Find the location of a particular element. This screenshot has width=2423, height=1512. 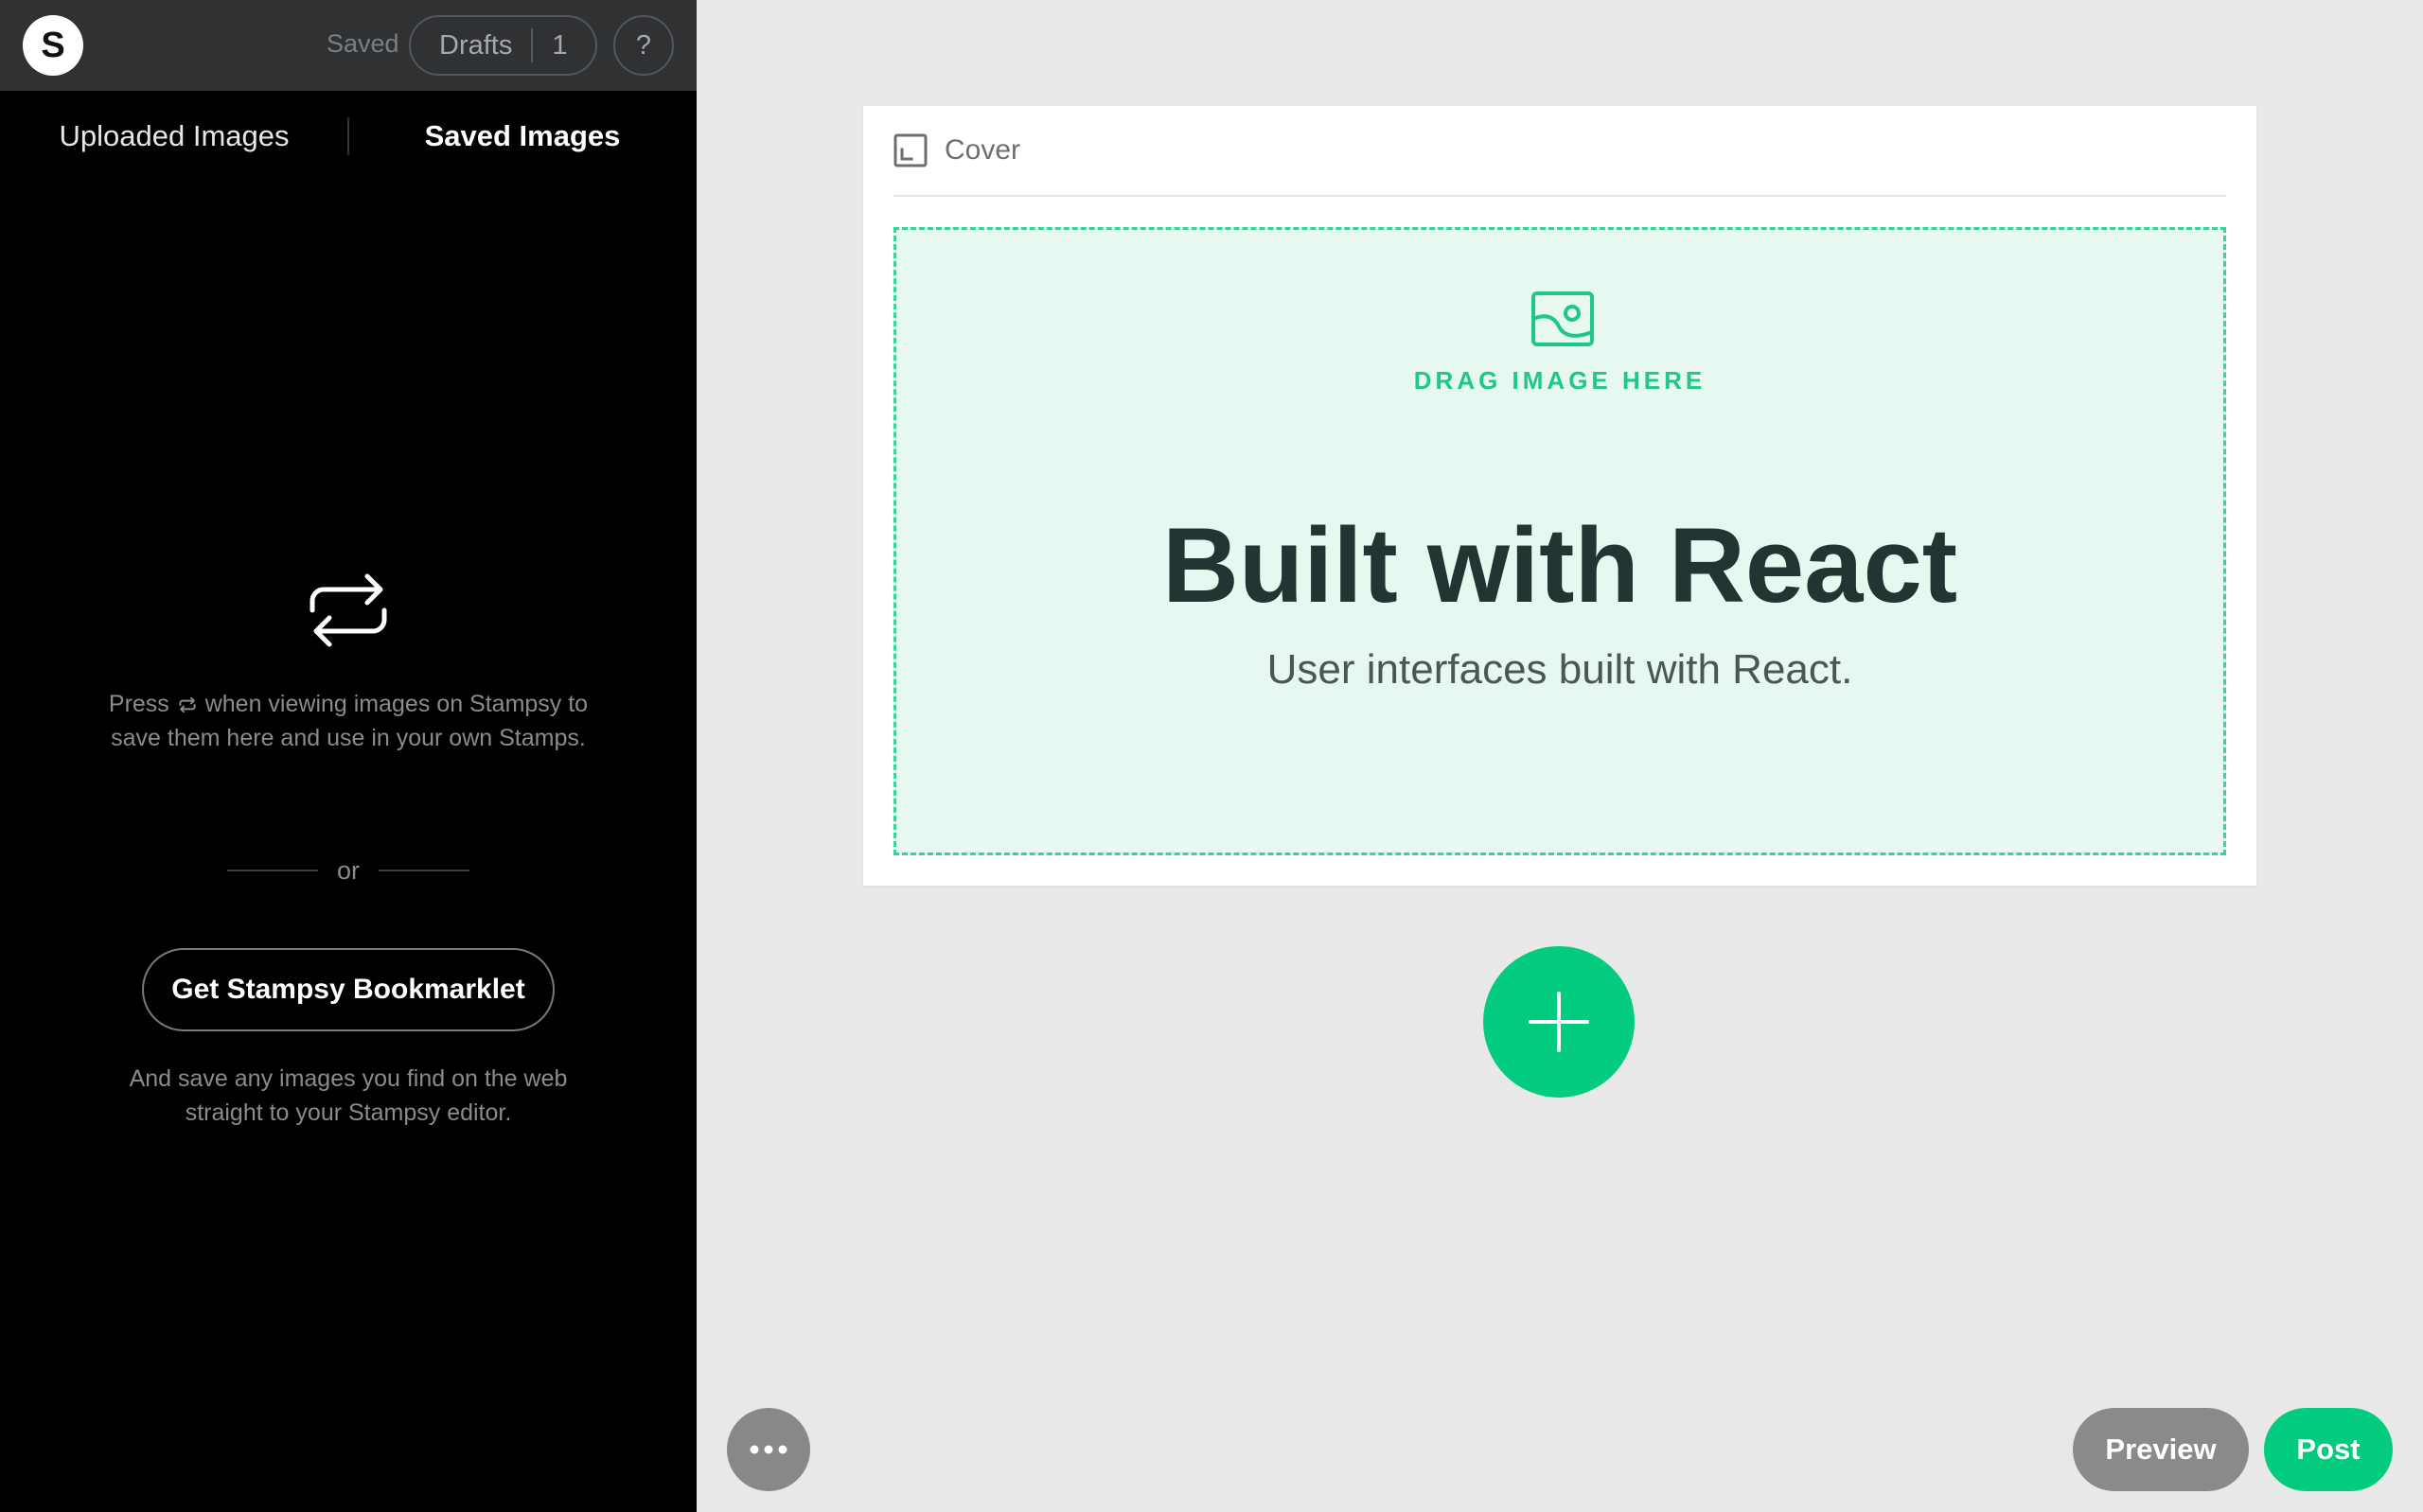

get-bookmarklet-button: Get Stampsy Bookmarklet is located at coordinates (348, 989).